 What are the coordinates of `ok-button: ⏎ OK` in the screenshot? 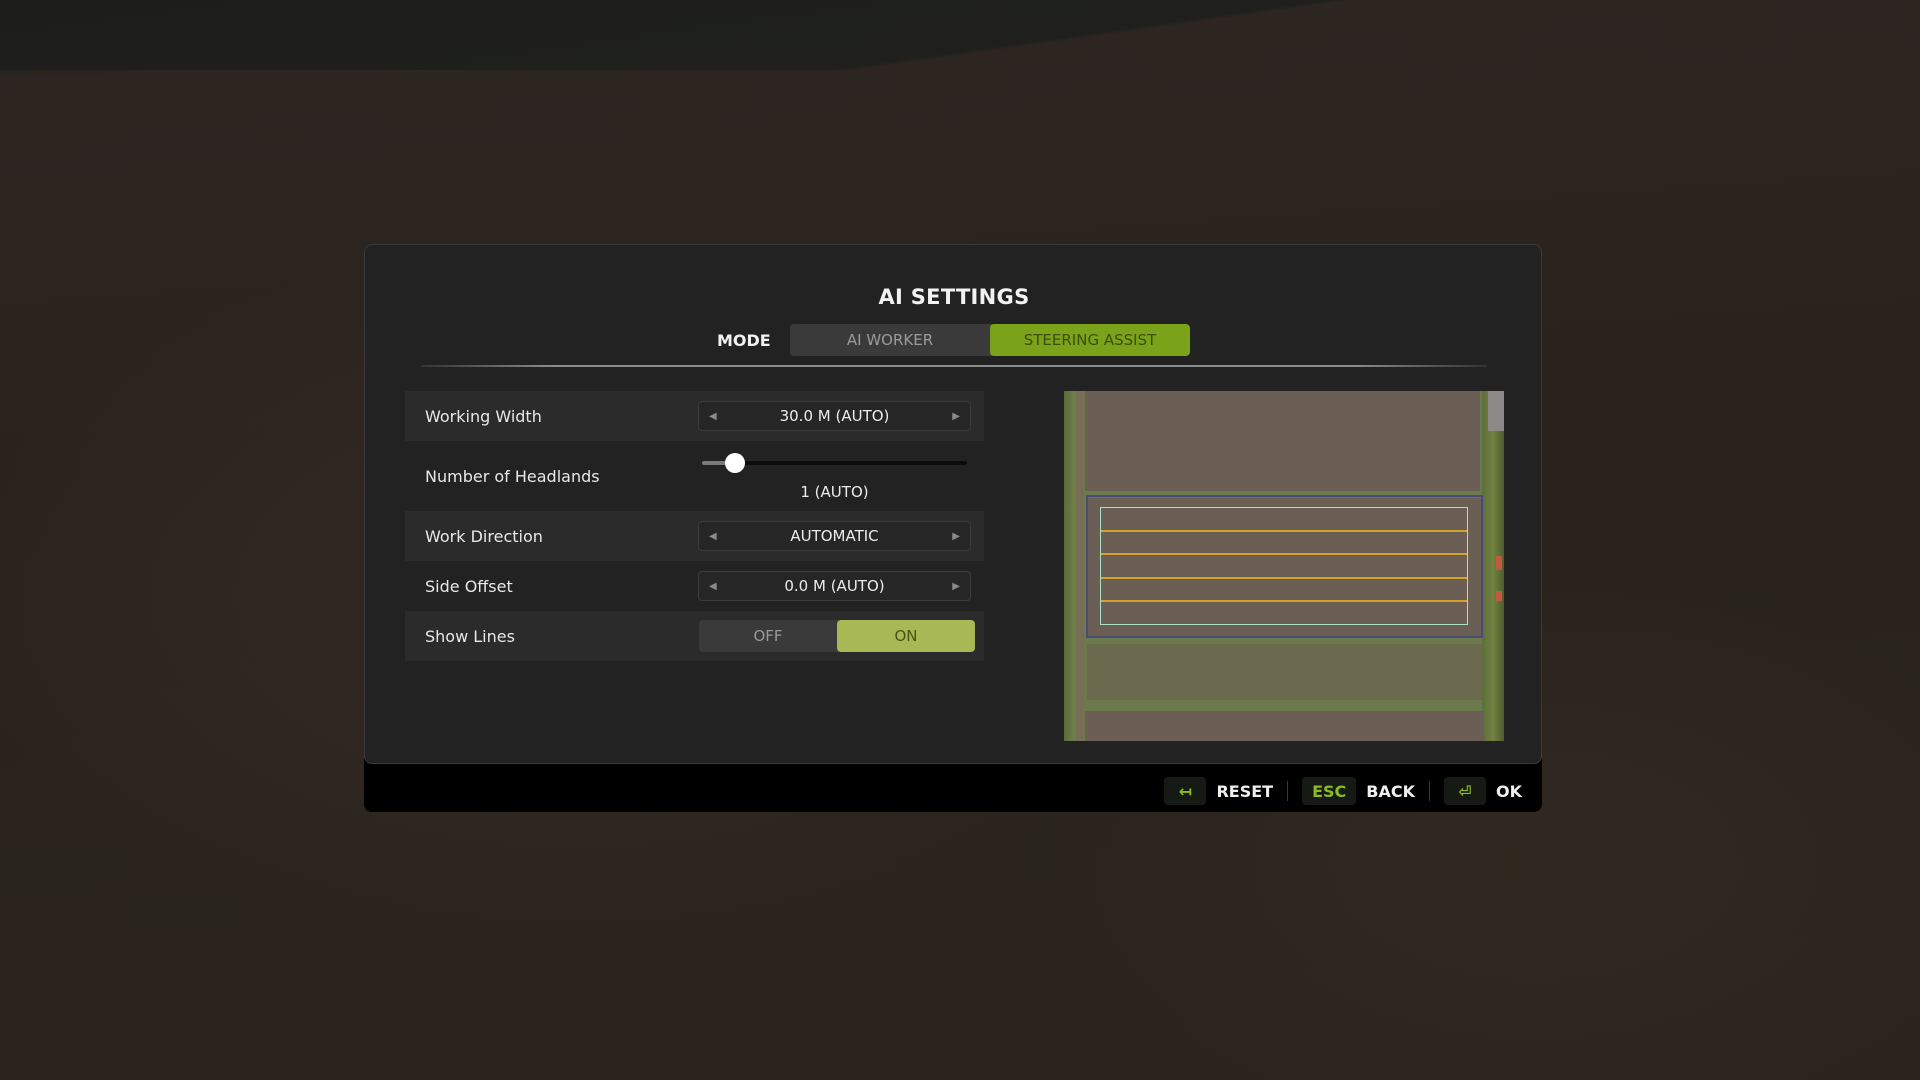 It's located at (1483, 791).